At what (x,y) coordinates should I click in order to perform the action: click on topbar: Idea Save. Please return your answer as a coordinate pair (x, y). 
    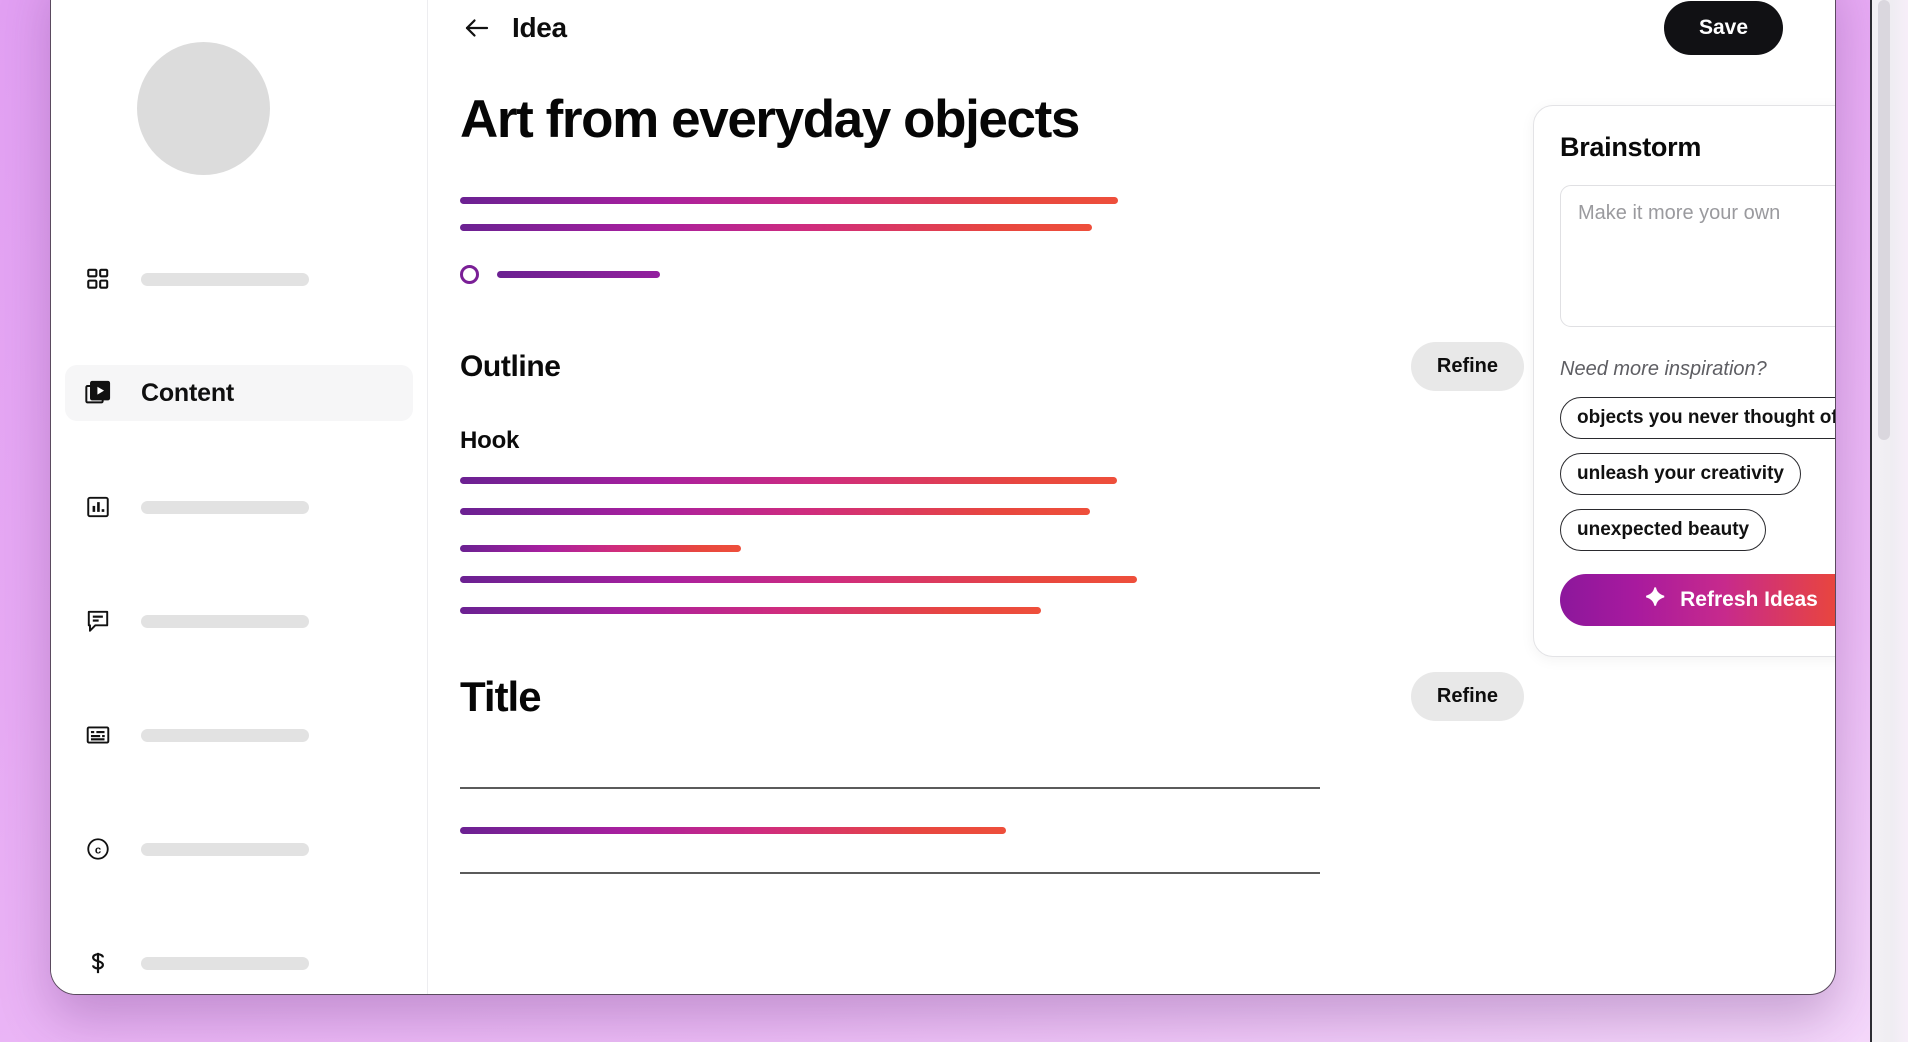
    Looking at the image, I should click on (1131, 28).